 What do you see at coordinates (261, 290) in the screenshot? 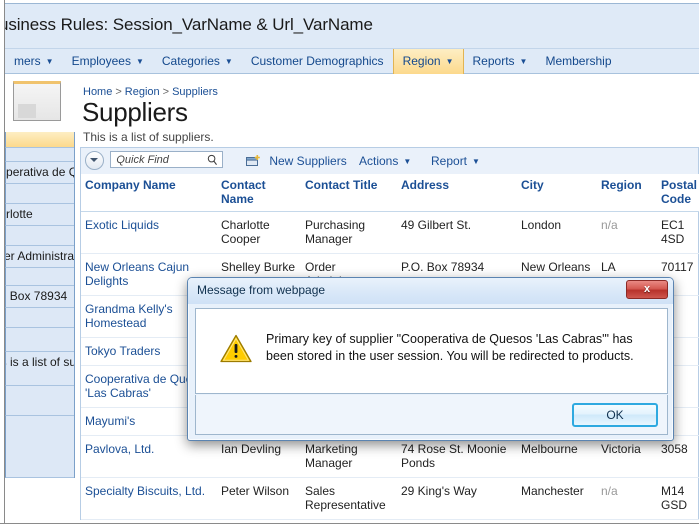
I see `dialog-title: Message from webpage` at bounding box center [261, 290].